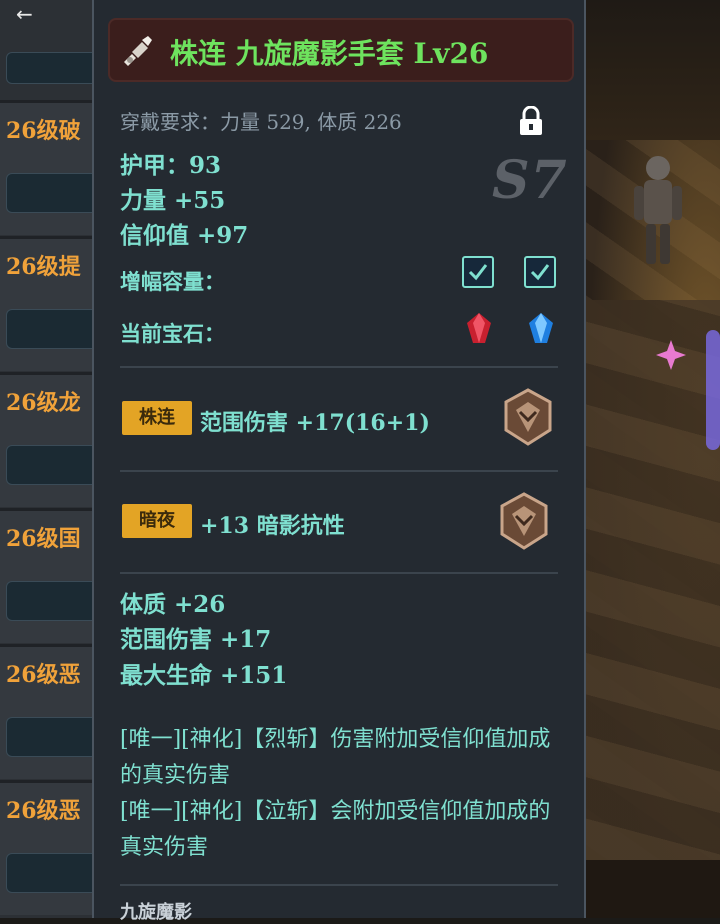  I want to click on affix-tag: 株连, so click(157, 418).